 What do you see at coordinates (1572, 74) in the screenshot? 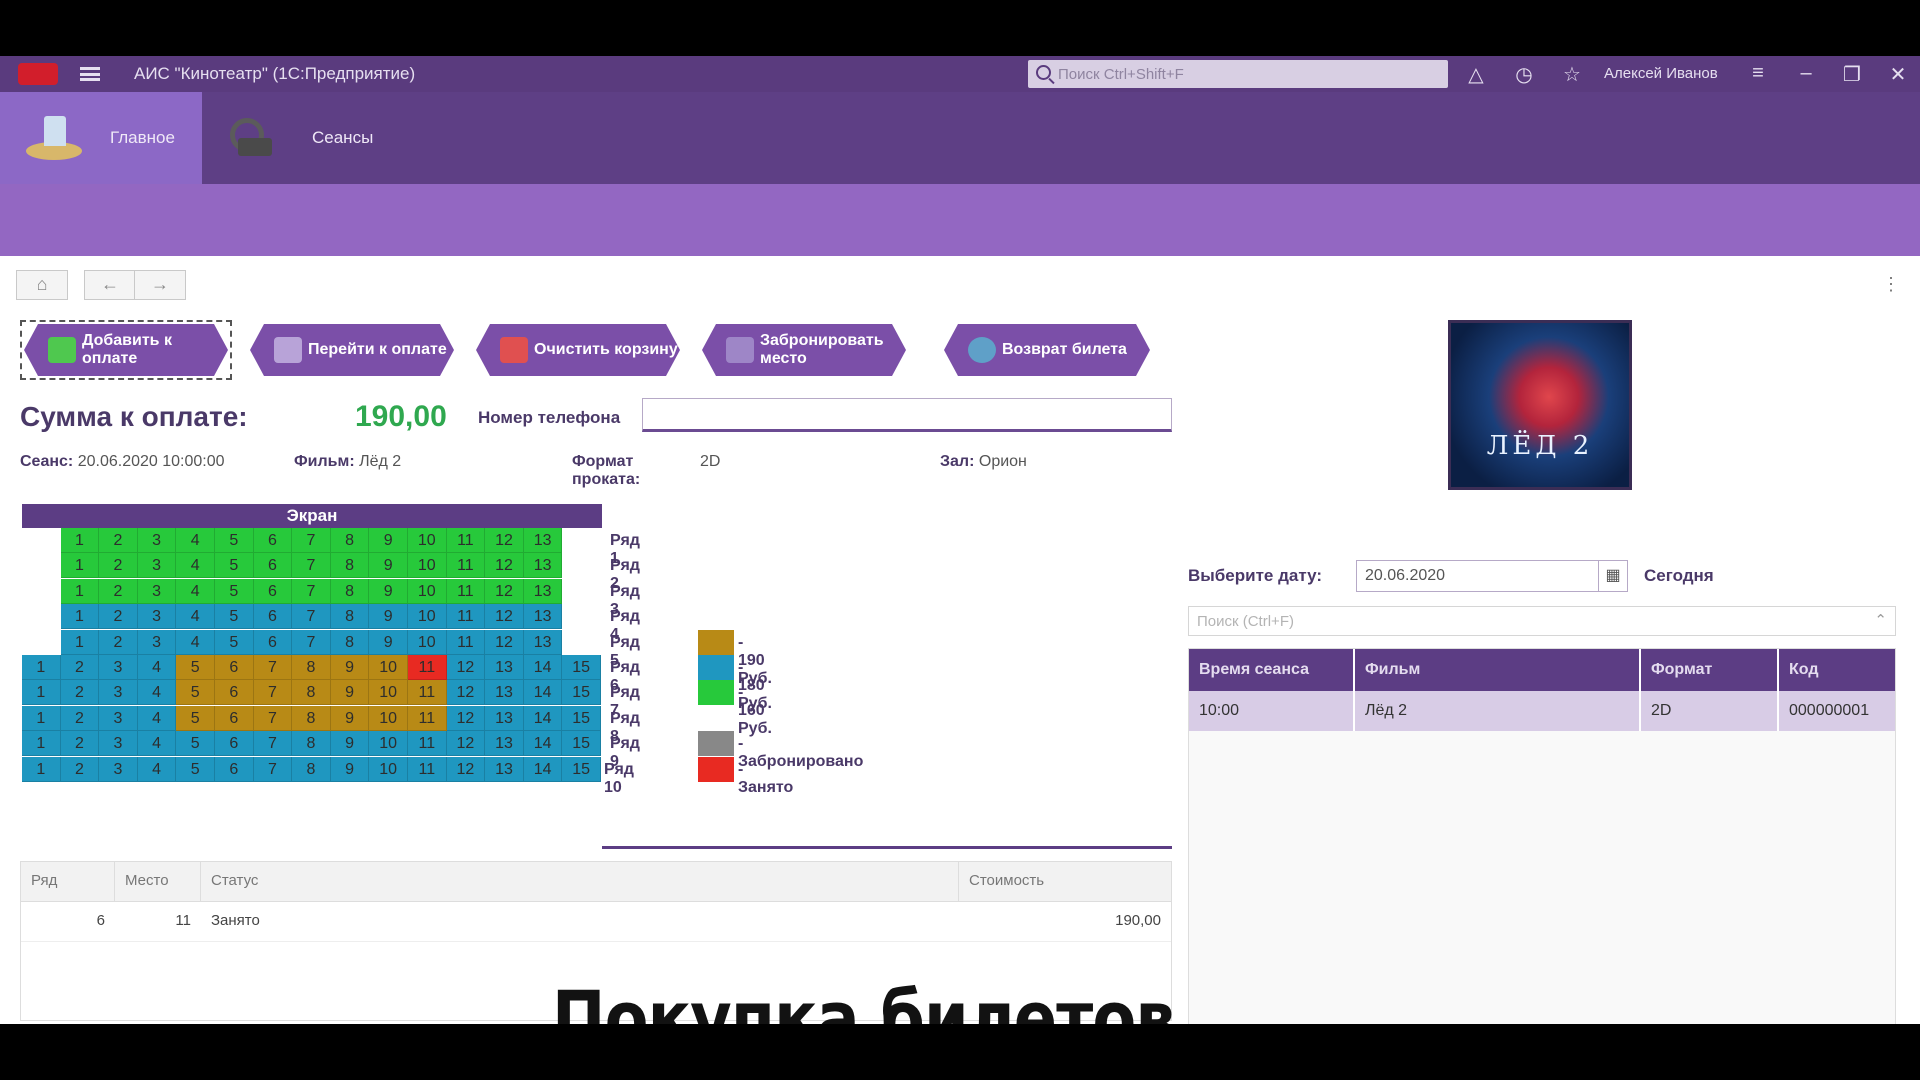
I see `star-icon: ☆` at bounding box center [1572, 74].